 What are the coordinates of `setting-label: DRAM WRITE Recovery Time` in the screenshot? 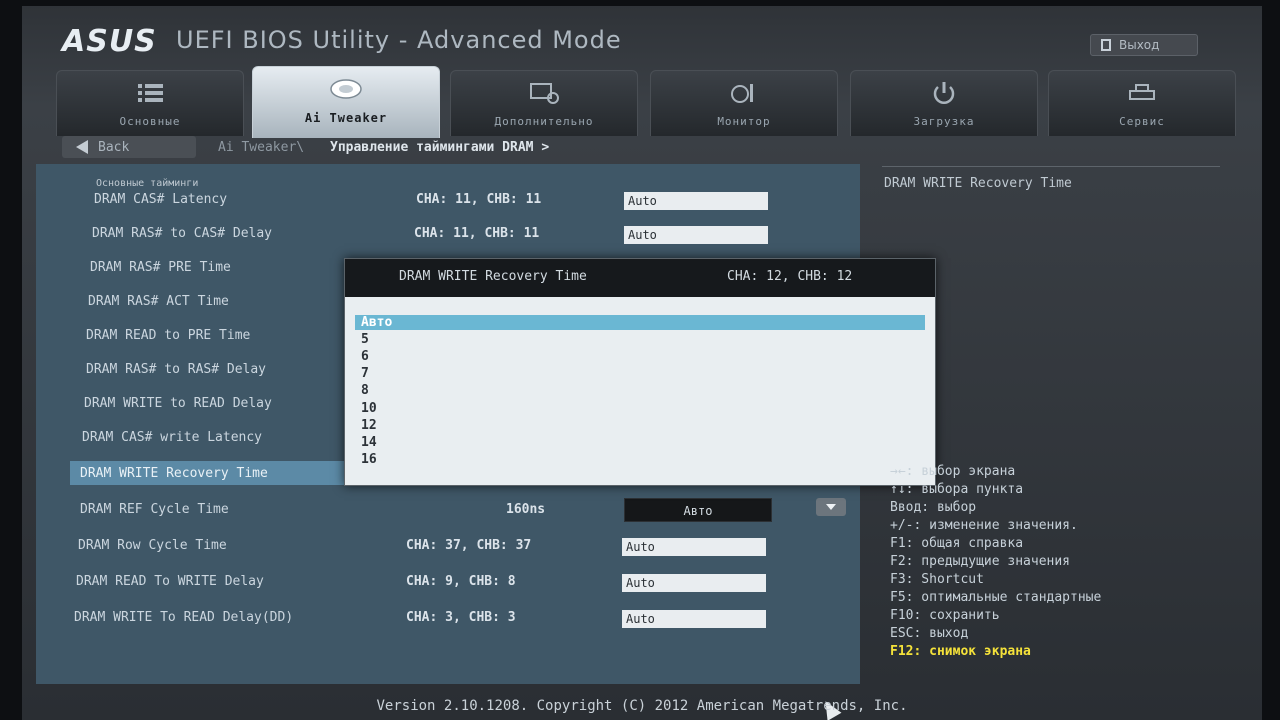 It's located at (174, 473).